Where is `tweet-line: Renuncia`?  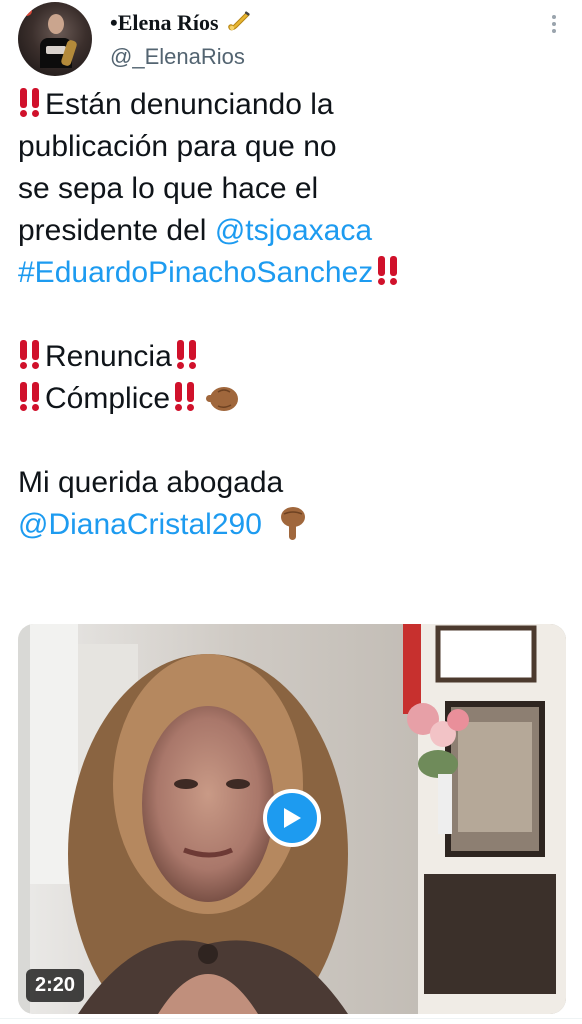
tweet-line: Renuncia is located at coordinates (108, 356).